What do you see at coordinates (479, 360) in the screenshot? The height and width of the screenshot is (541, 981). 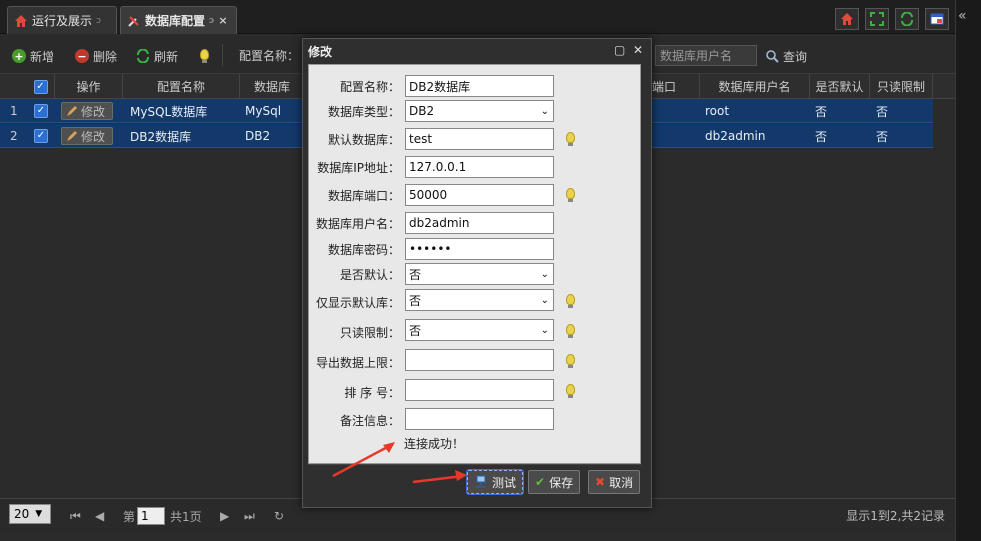 I see `export-limit-input` at bounding box center [479, 360].